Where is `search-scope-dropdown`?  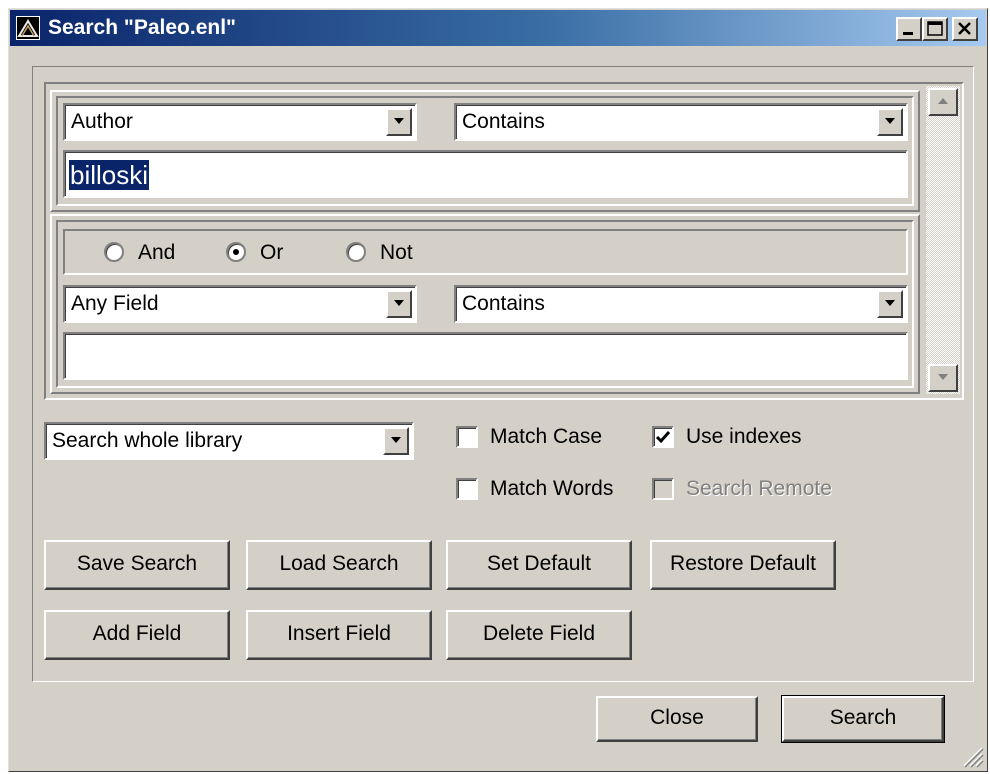
search-scope-dropdown is located at coordinates (396, 441).